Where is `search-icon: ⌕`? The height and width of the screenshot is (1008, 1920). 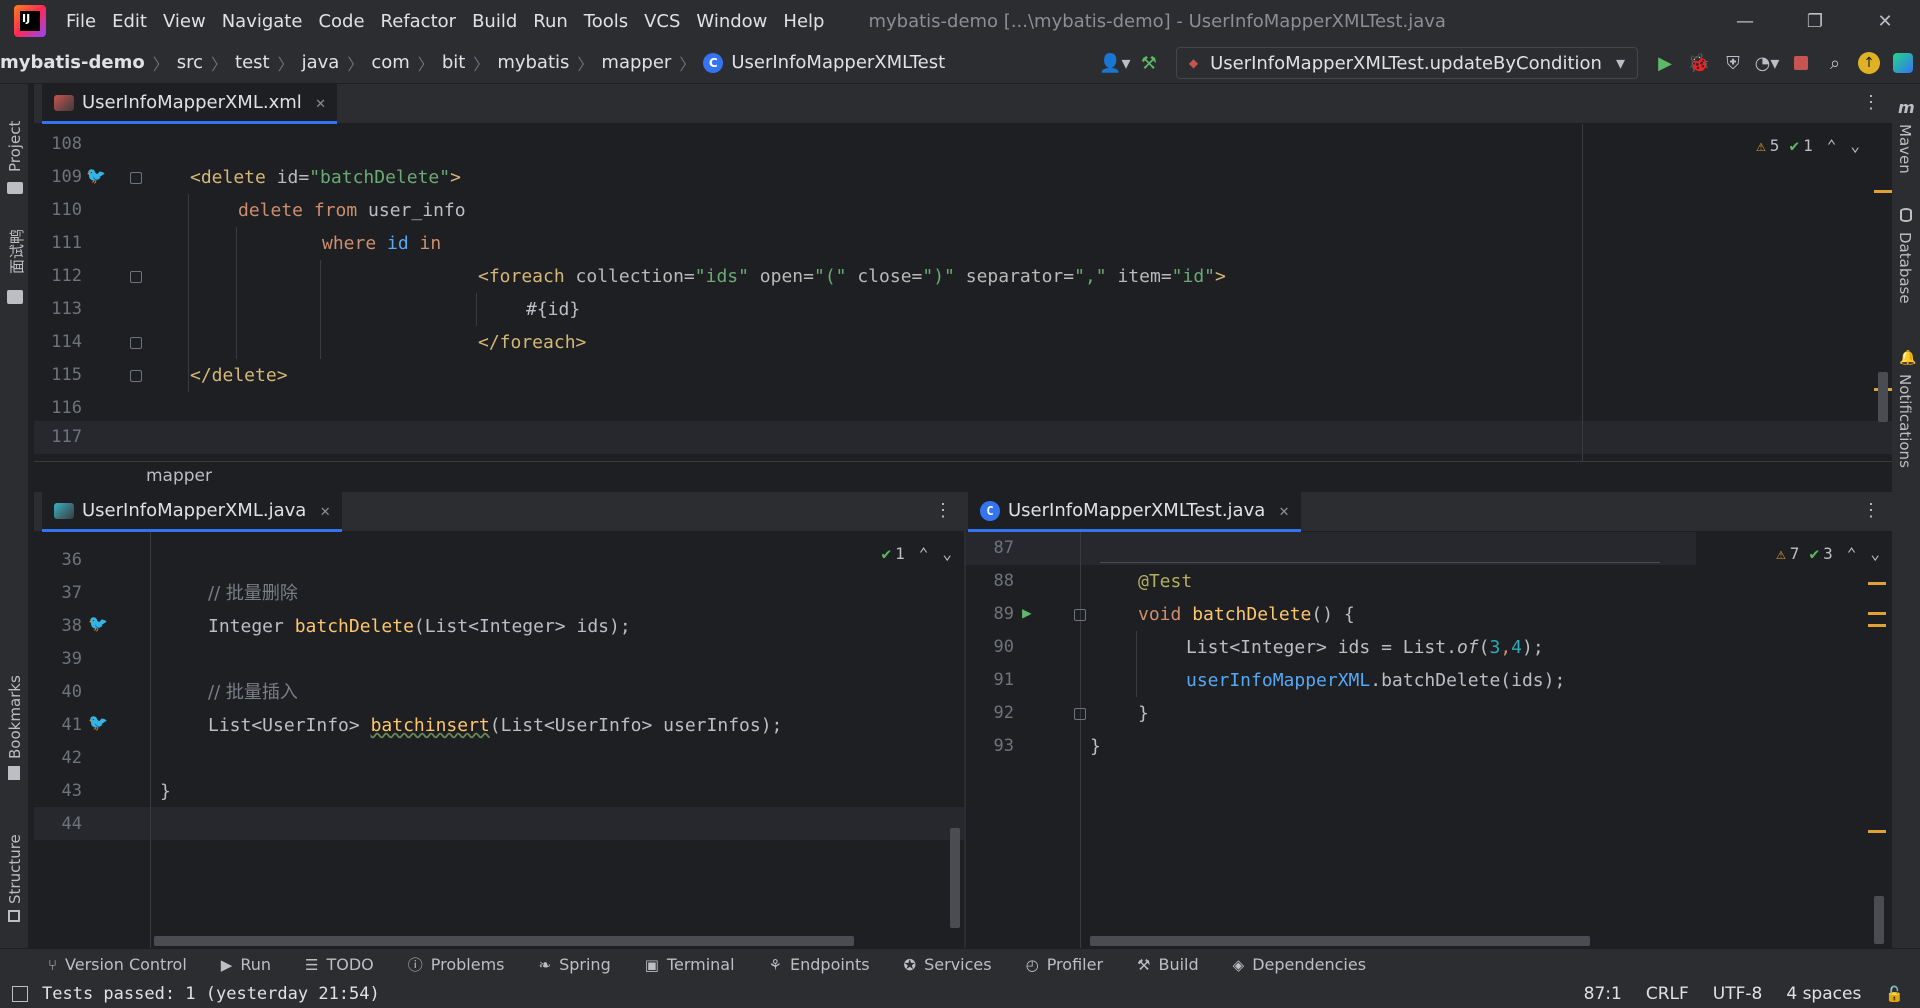
search-icon: ⌕ is located at coordinates (1835, 63).